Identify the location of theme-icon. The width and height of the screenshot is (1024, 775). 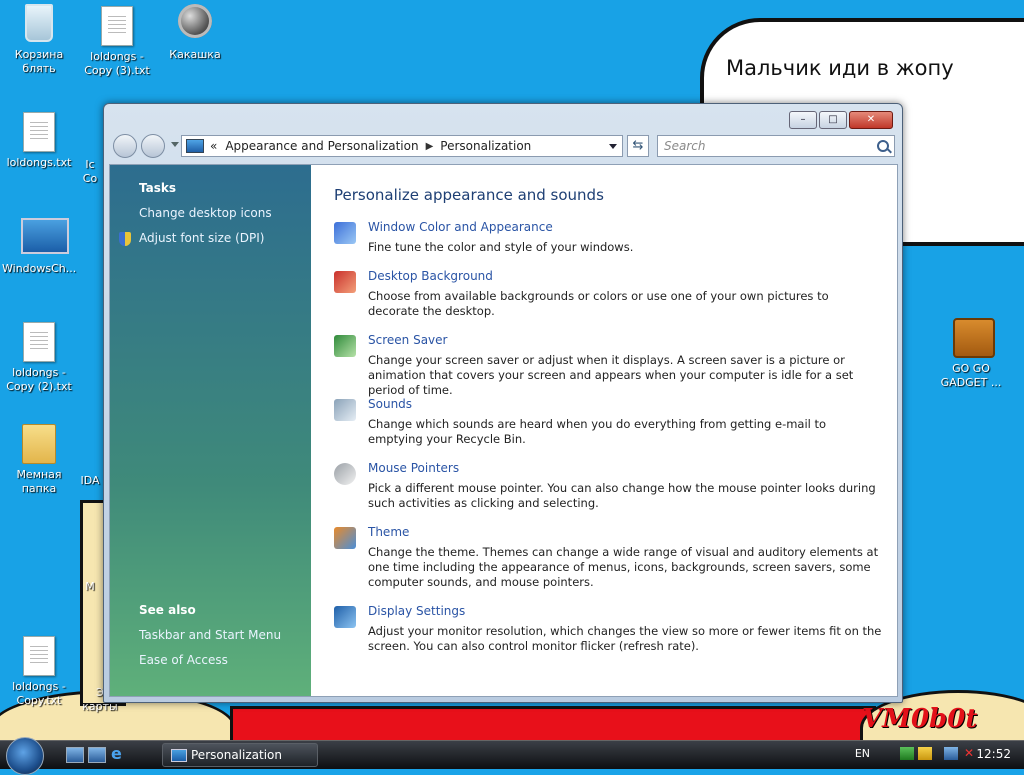
(345, 538).